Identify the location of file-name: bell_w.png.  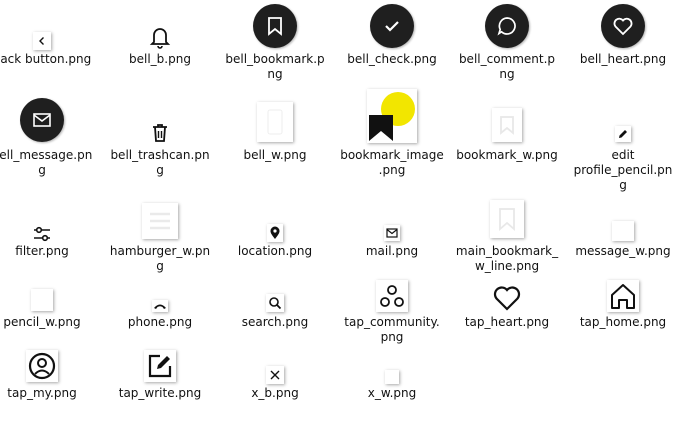
(275, 155).